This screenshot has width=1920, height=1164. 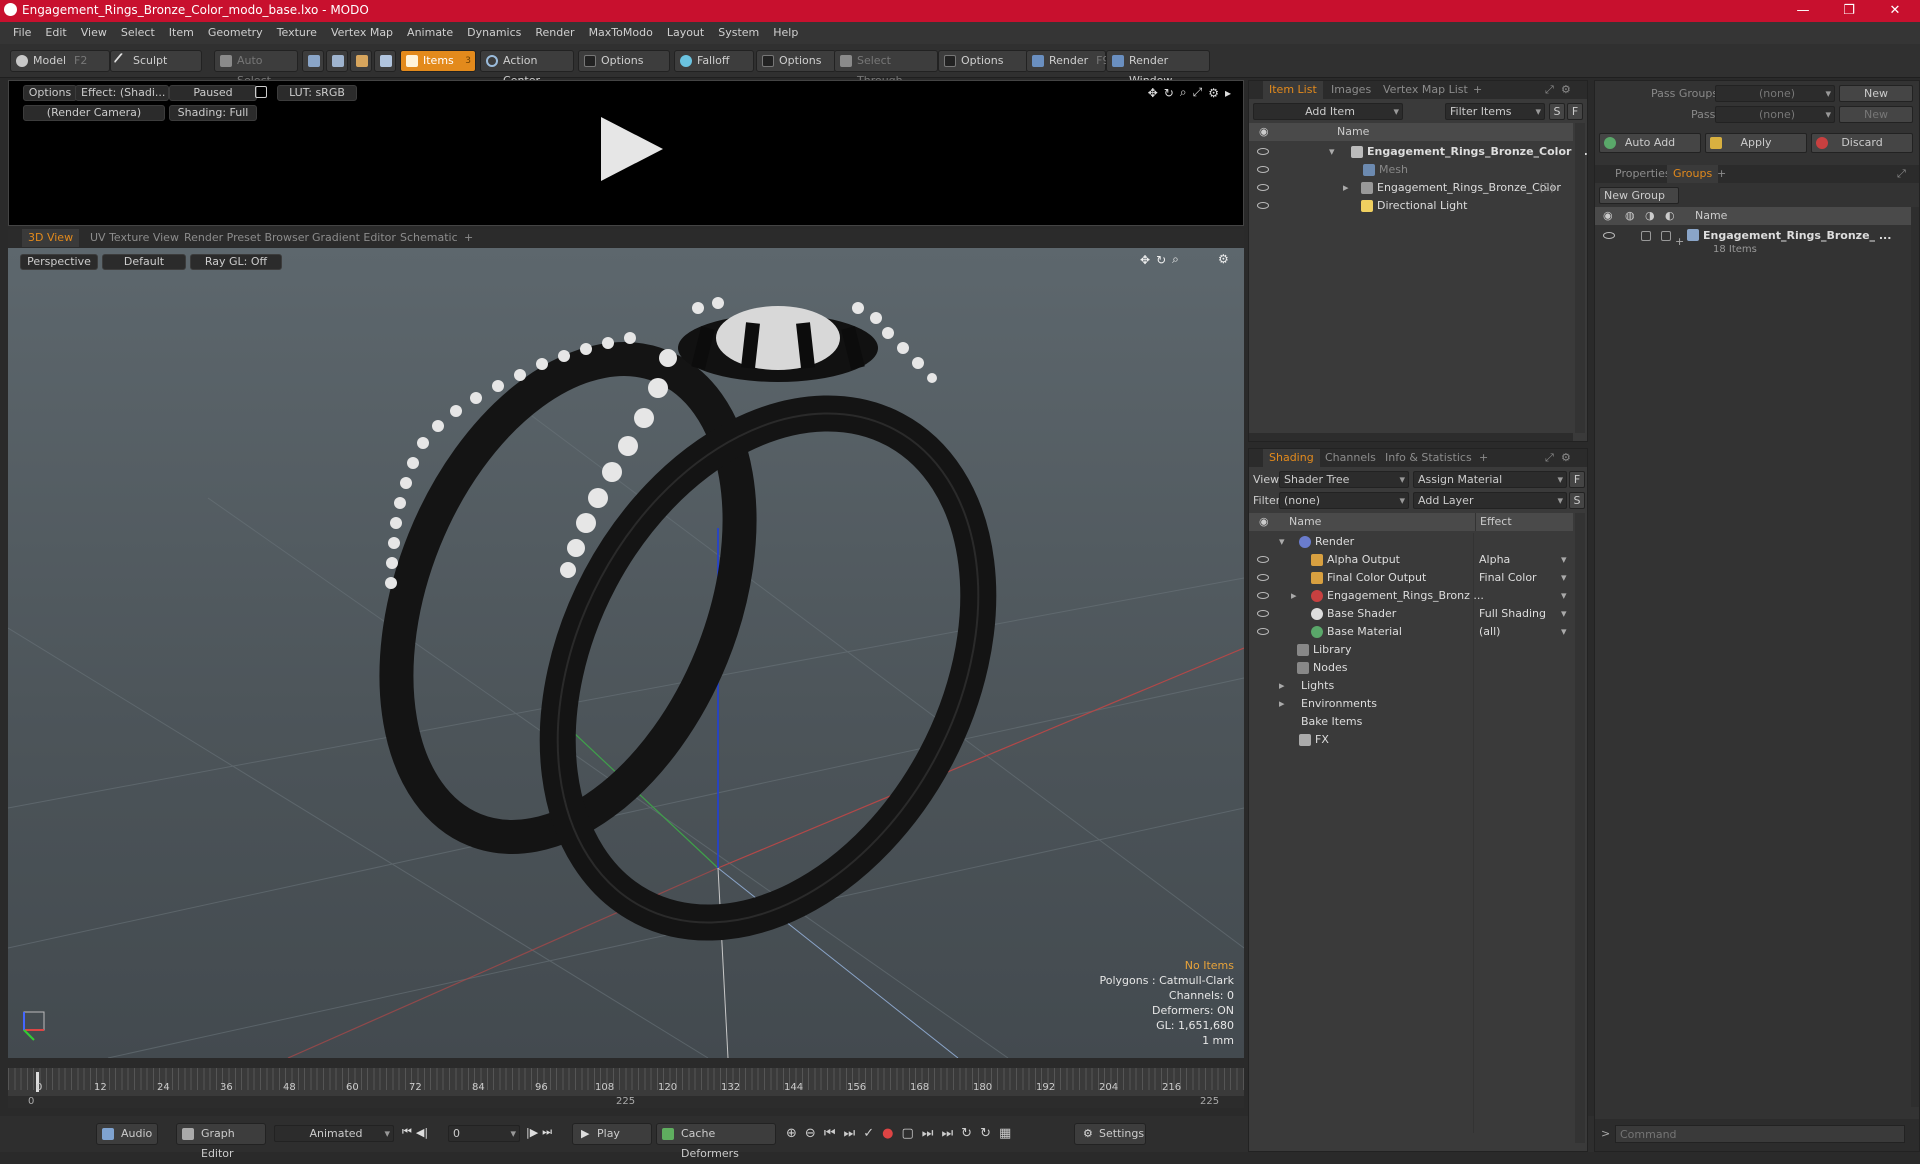 I want to click on menu-item: Item, so click(x=181, y=33).